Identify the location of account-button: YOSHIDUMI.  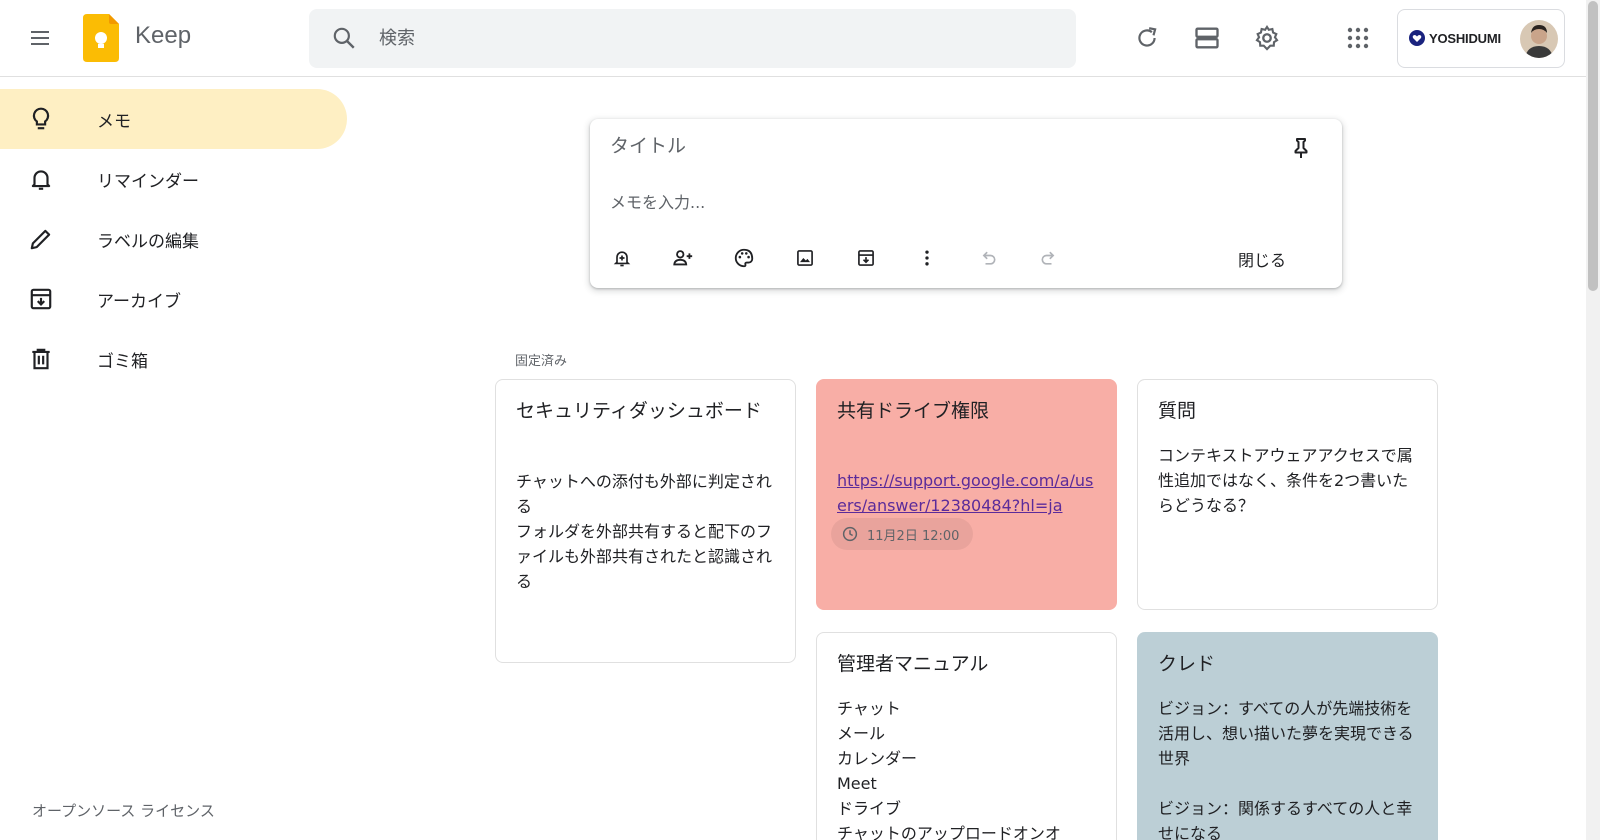
(1481, 38).